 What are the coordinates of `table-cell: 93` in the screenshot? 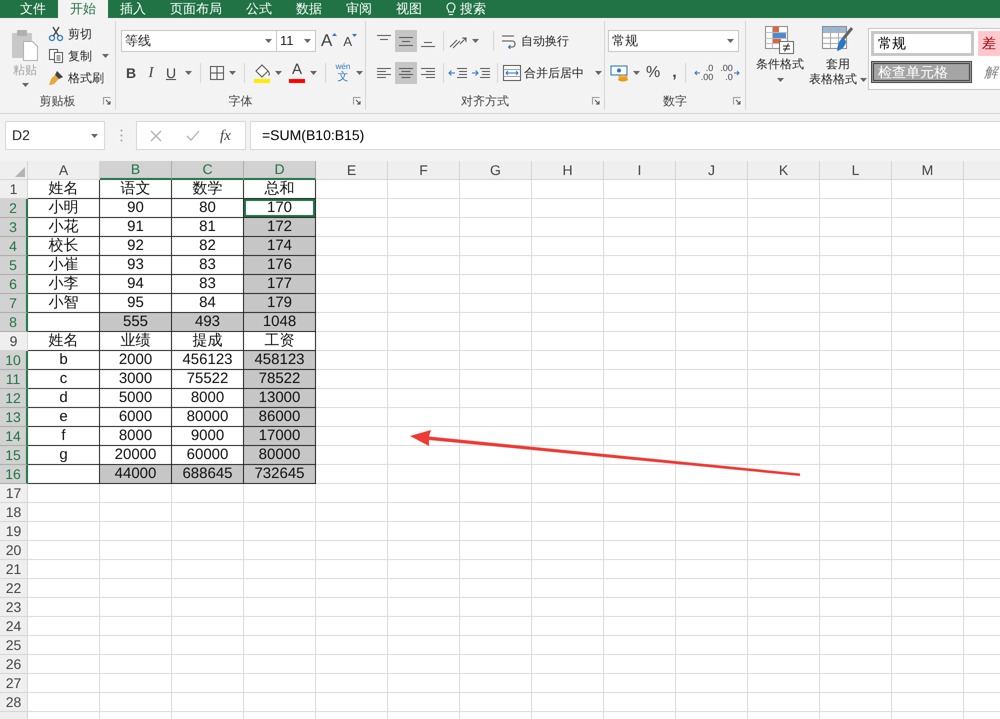 It's located at (136, 265).